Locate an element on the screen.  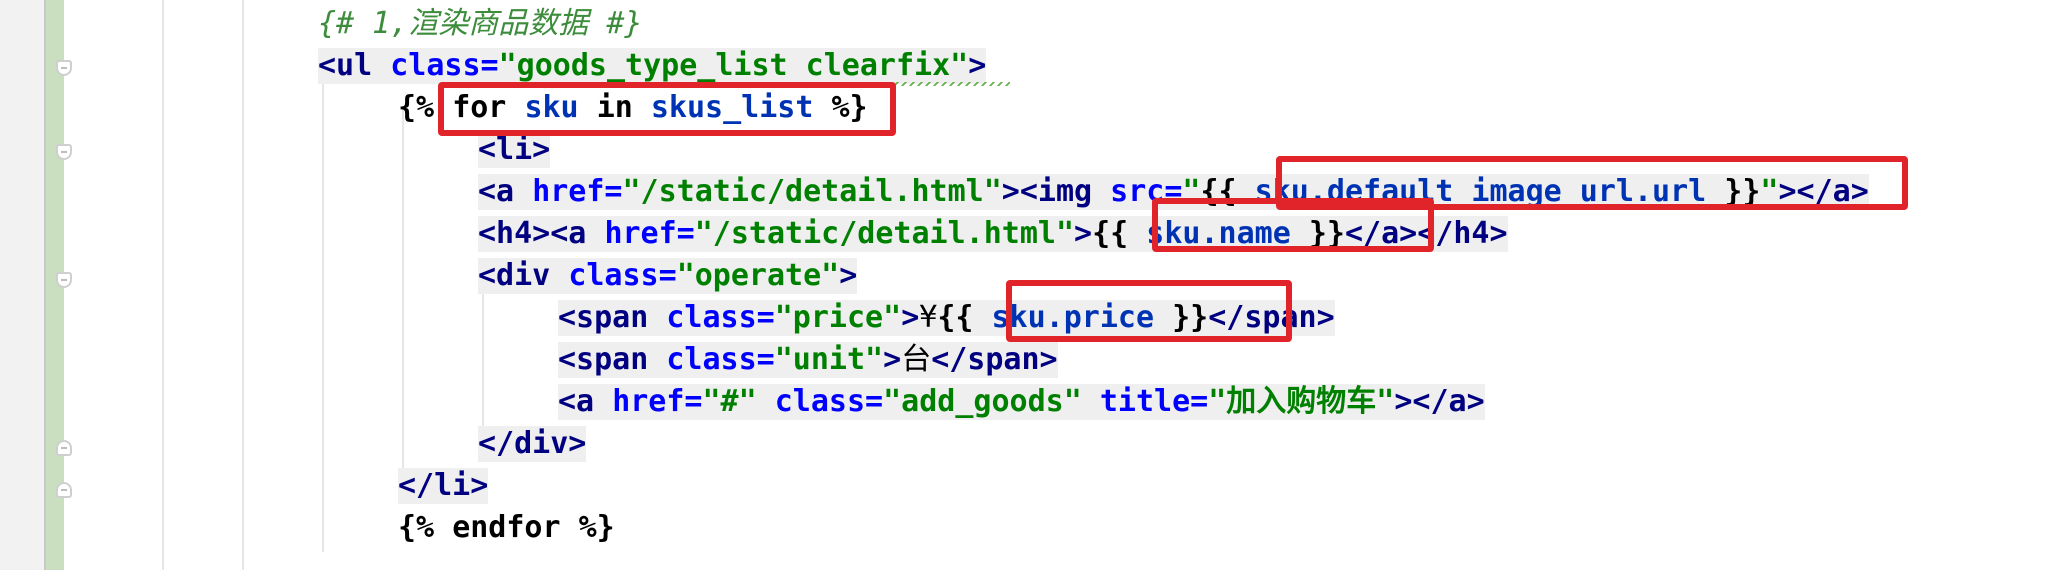
code-token-str: "加入购物车" is located at coordinates (1301, 401).